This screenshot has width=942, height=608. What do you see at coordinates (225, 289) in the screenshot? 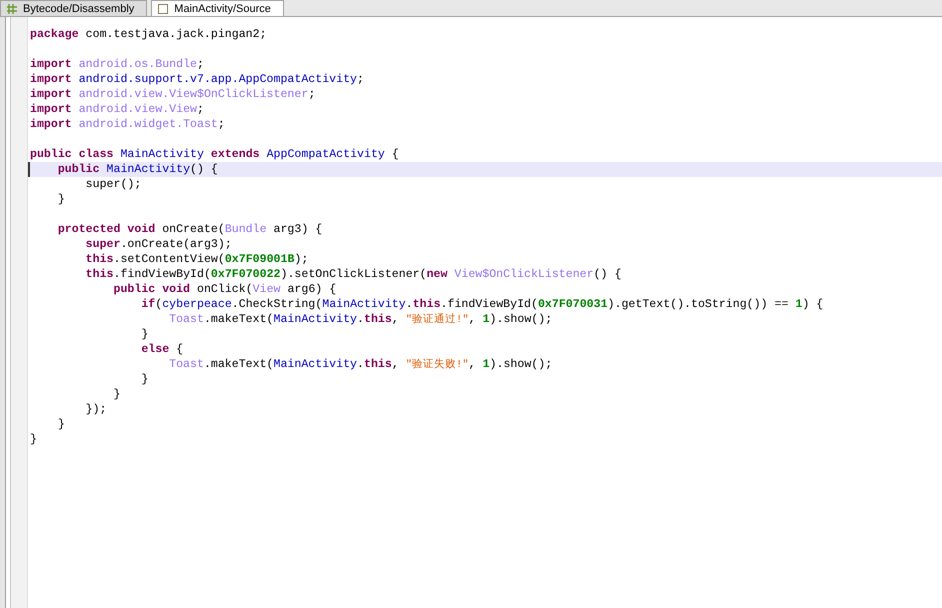
I see `code-line: public void onClick(View arg6) {` at bounding box center [225, 289].